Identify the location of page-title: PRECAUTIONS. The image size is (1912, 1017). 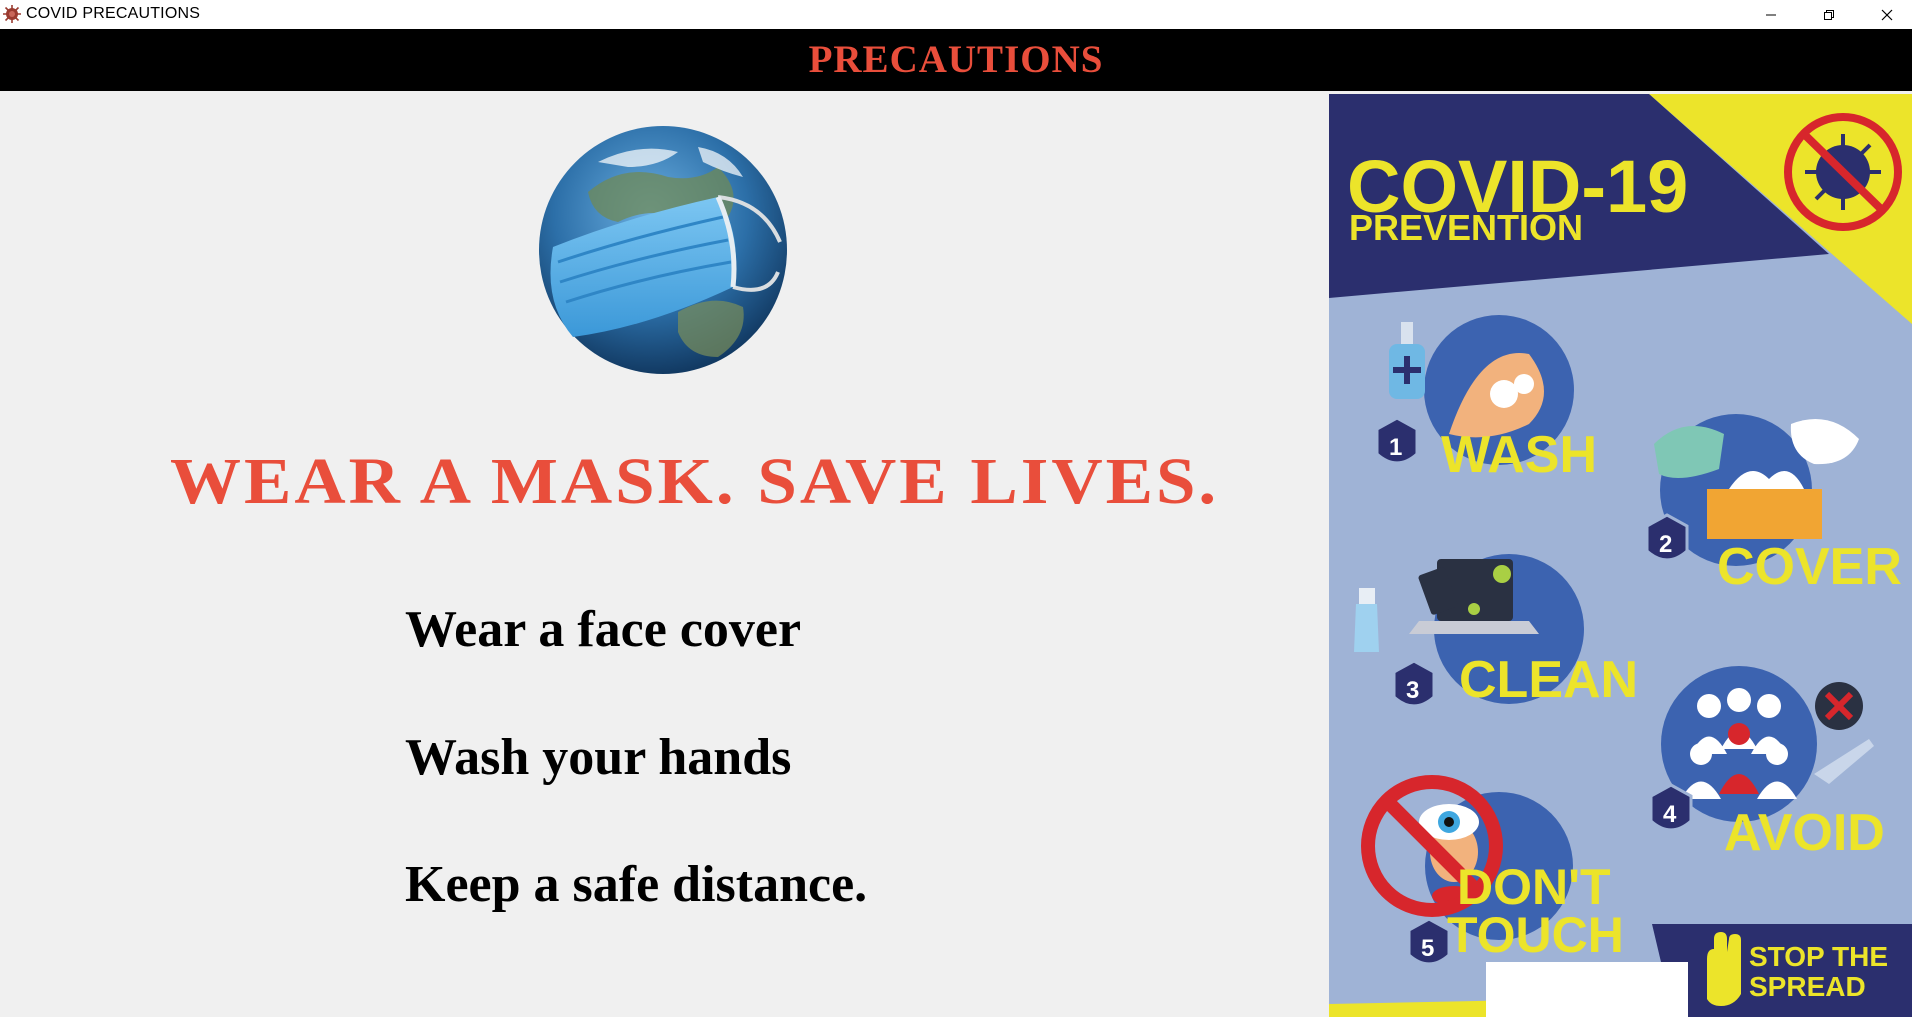
(956, 59).